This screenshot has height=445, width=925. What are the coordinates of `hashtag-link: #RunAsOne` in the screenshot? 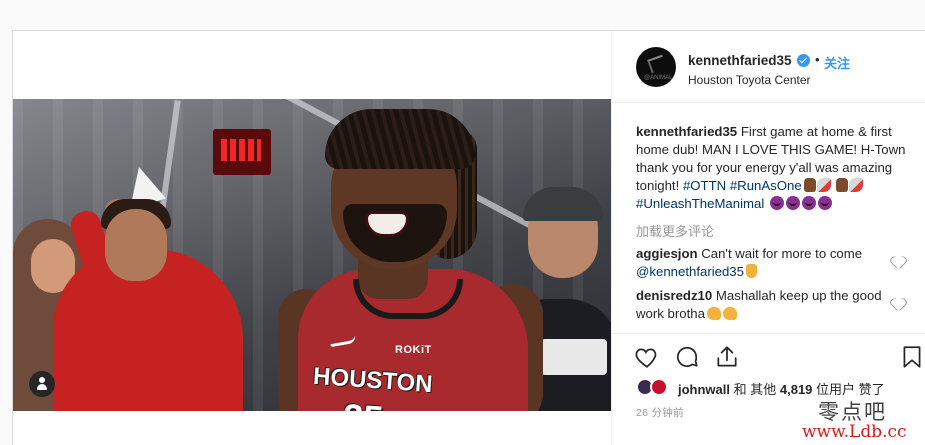 It's located at (766, 185).